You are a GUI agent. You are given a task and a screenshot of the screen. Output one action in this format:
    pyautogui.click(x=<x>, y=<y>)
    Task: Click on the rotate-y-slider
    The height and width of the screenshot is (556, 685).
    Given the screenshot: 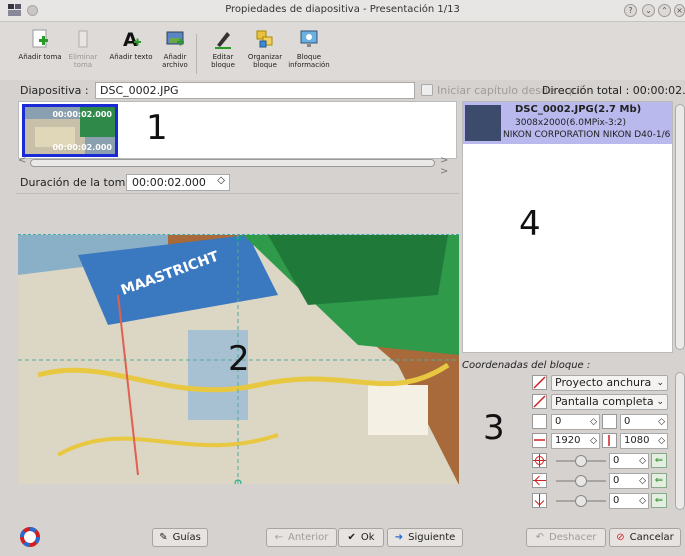 What is the action you would take?
    pyautogui.click(x=581, y=501)
    